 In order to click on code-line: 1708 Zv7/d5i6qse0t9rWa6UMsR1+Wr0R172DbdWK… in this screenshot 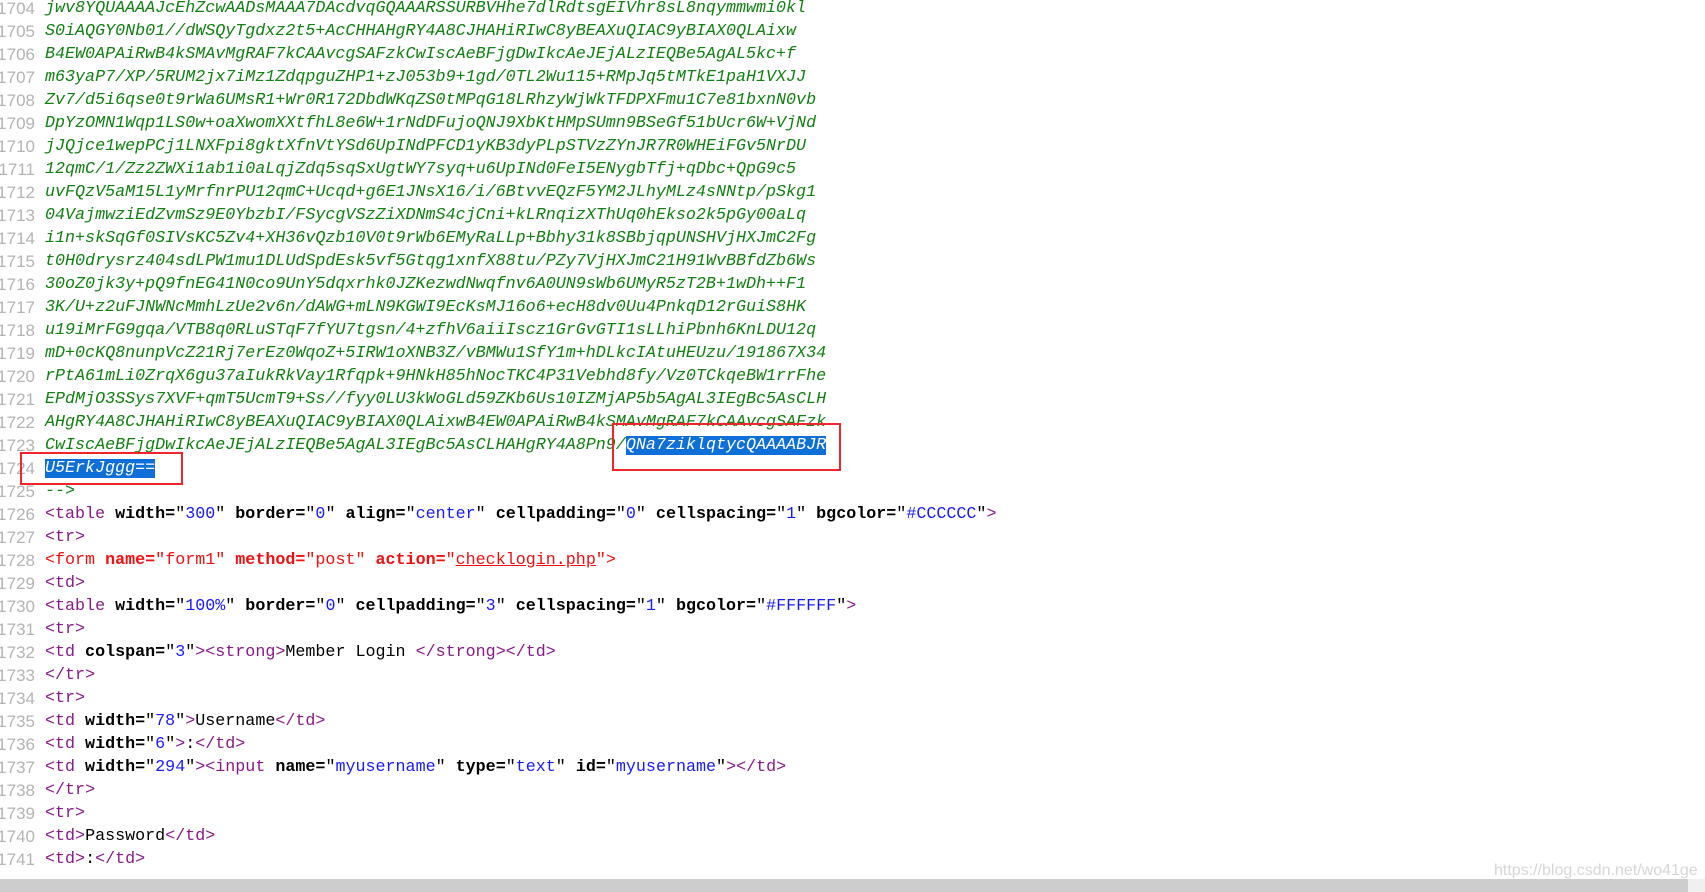, I will do `click(852, 100)`.